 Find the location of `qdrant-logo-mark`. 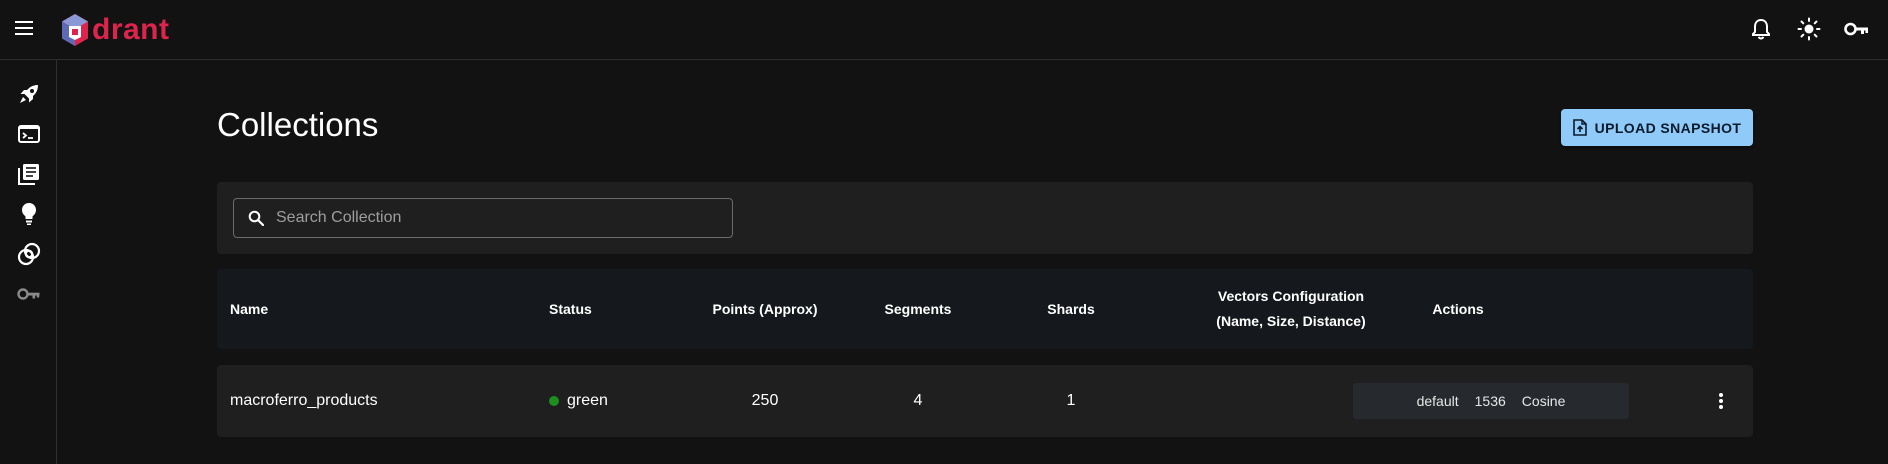

qdrant-logo-mark is located at coordinates (75, 30).